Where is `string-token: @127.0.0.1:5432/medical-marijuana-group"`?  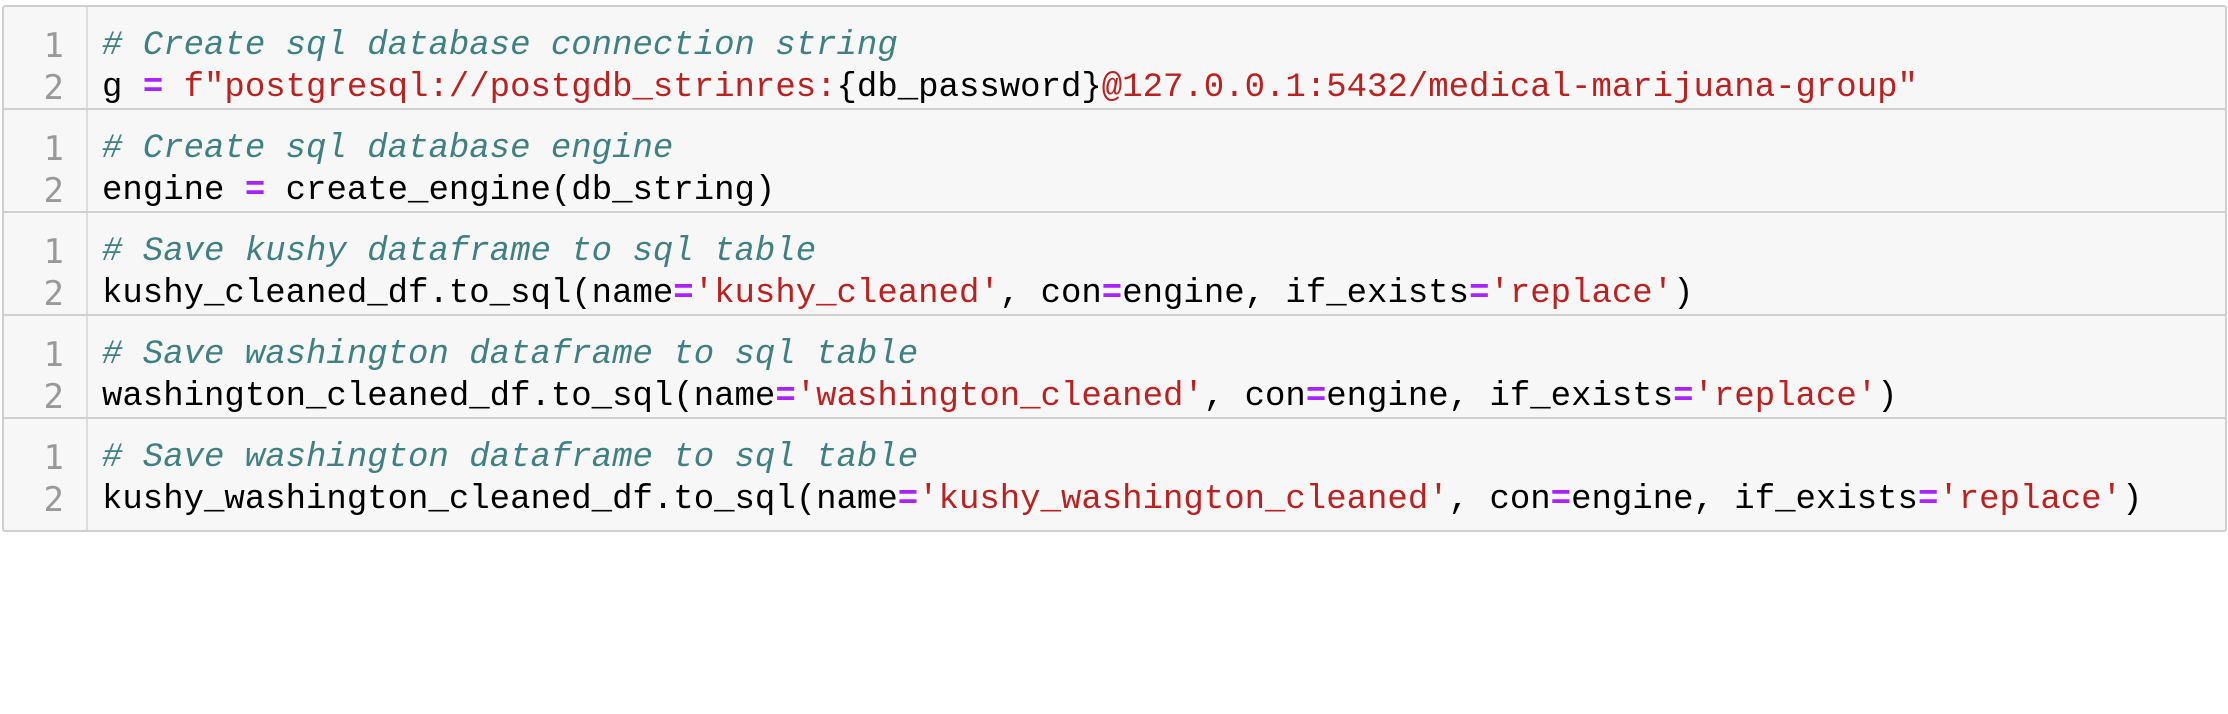 string-token: @127.0.0.1:5432/medical-marijuana-group" is located at coordinates (1509, 88).